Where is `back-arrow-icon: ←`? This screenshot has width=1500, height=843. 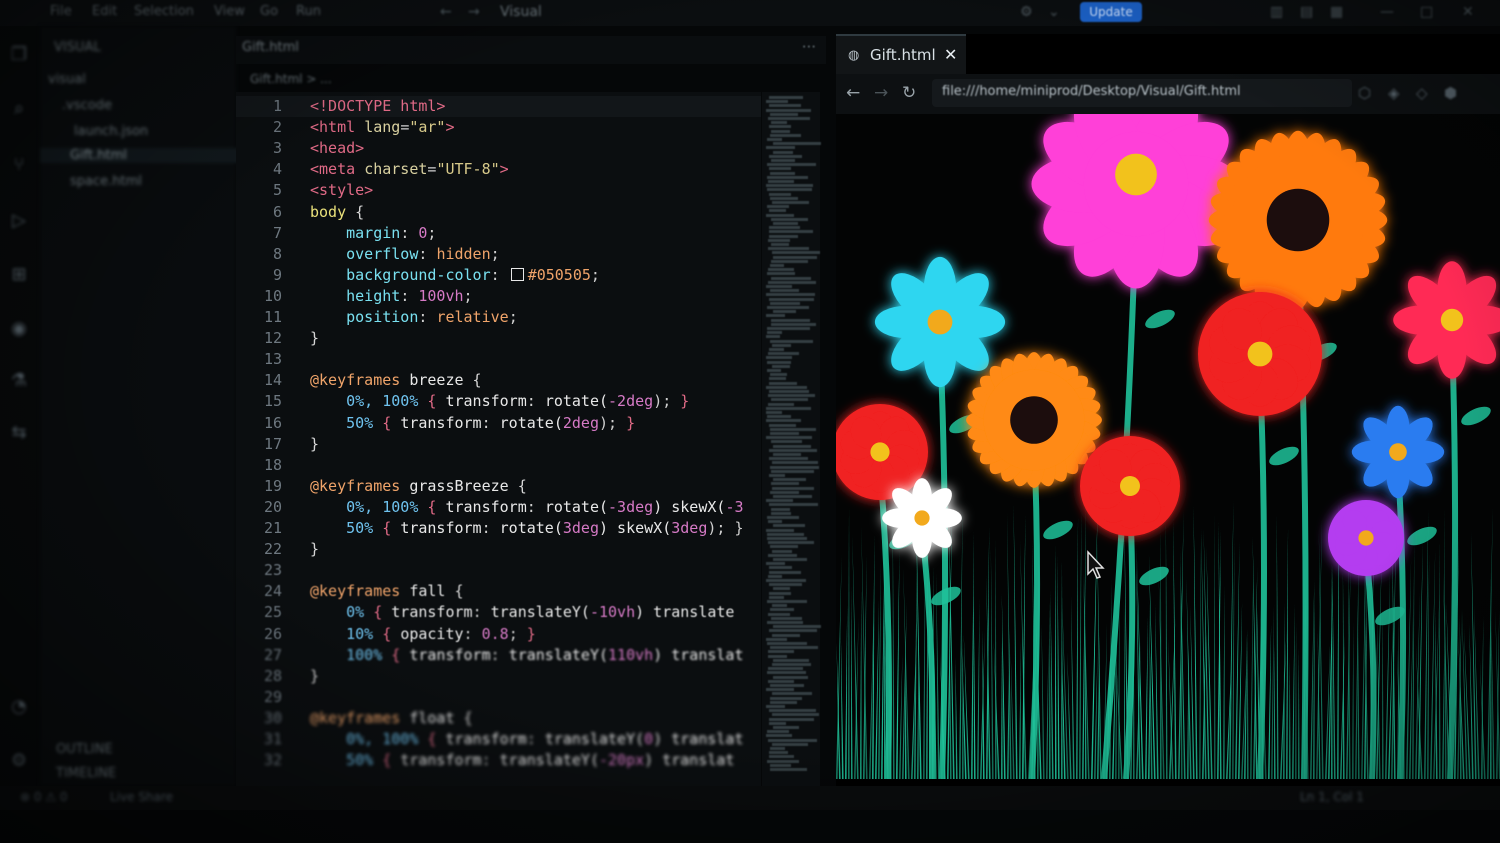
back-arrow-icon: ← is located at coordinates (446, 12).